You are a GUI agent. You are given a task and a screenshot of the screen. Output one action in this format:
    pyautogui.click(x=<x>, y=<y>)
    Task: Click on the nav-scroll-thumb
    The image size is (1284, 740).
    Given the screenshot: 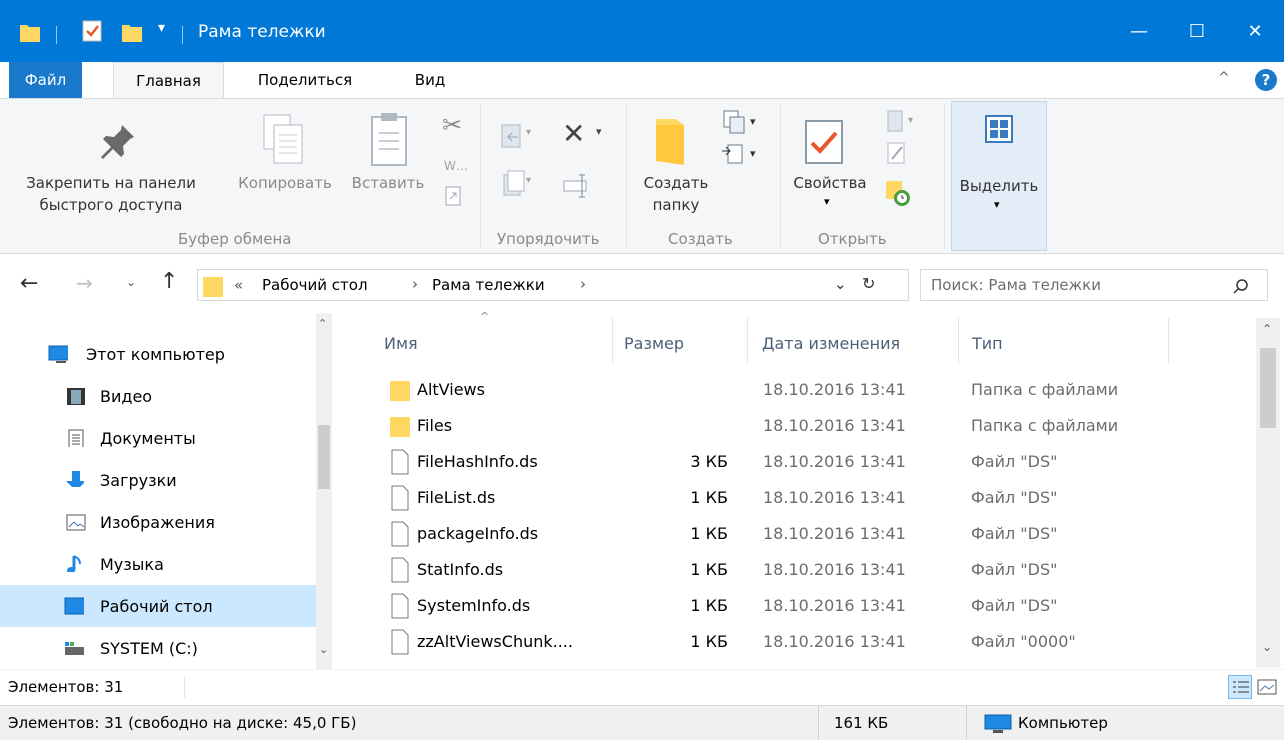 What is the action you would take?
    pyautogui.click(x=324, y=457)
    